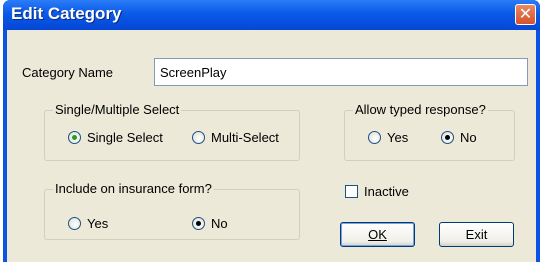 The width and height of the screenshot is (543, 262). I want to click on typed-yes-option: Yes, so click(388, 137).